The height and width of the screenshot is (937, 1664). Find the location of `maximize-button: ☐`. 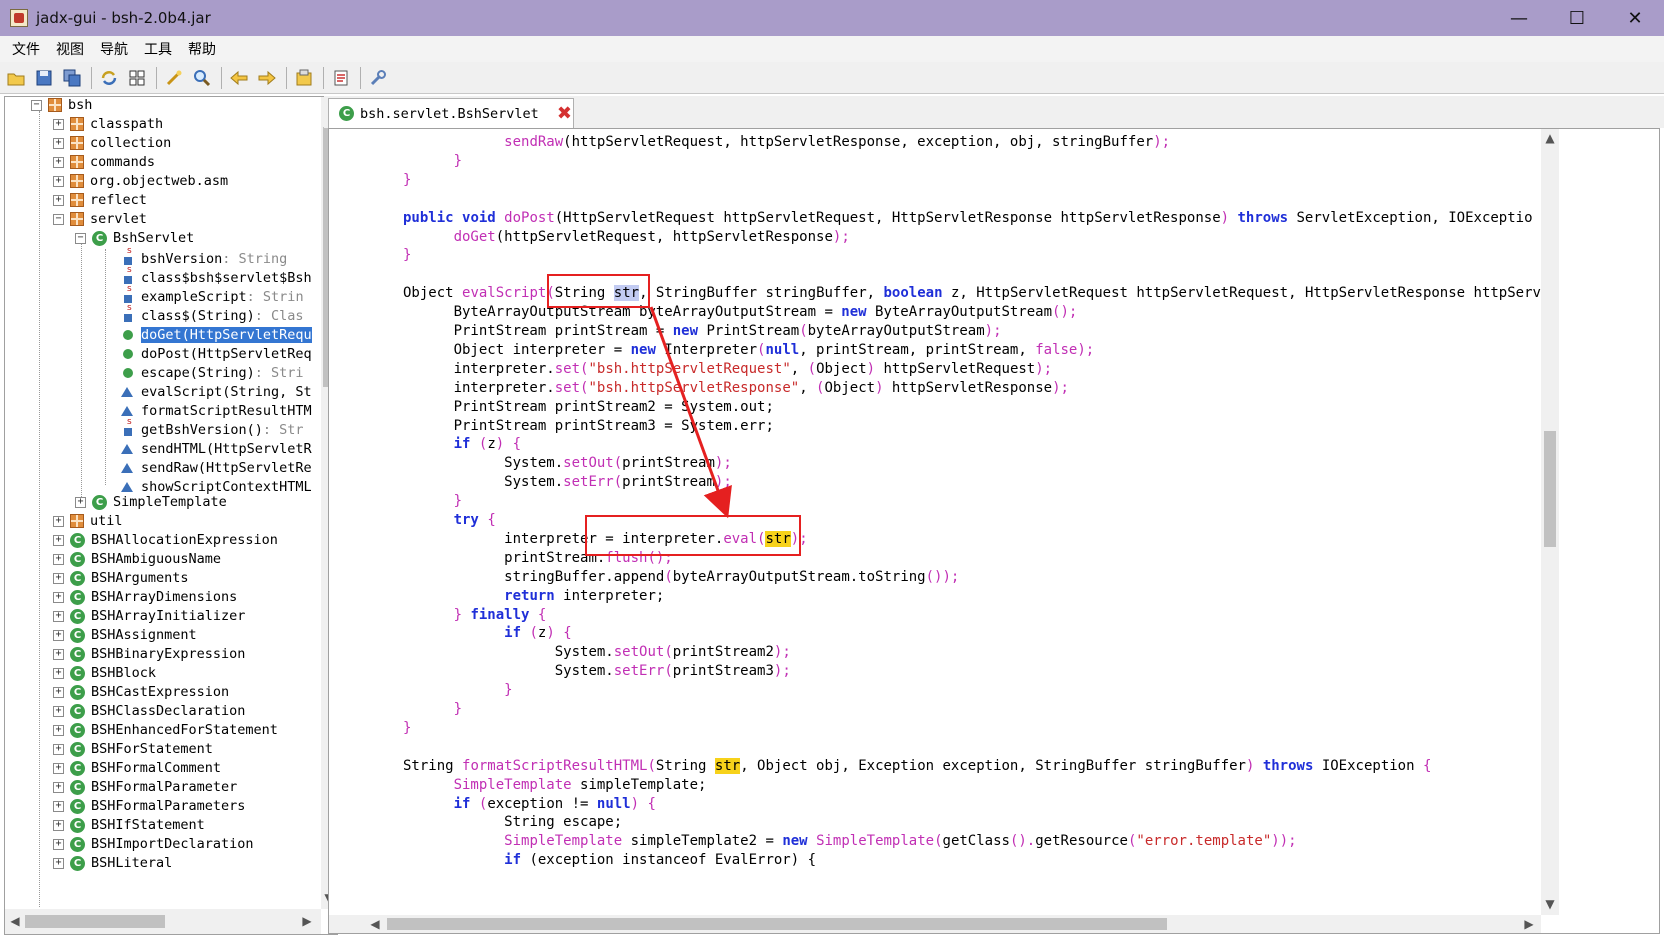

maximize-button: ☐ is located at coordinates (1577, 18).